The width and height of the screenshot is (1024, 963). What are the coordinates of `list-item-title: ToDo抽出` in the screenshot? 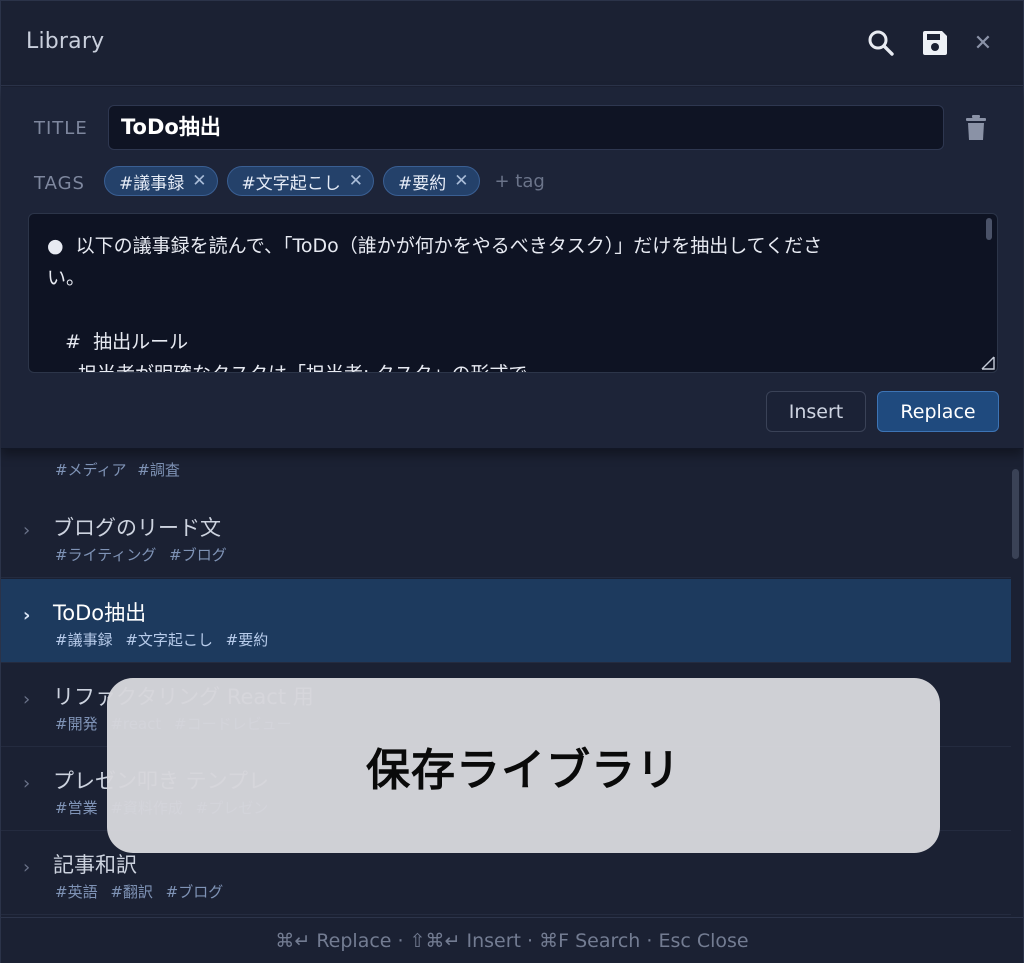 It's located at (100, 613).